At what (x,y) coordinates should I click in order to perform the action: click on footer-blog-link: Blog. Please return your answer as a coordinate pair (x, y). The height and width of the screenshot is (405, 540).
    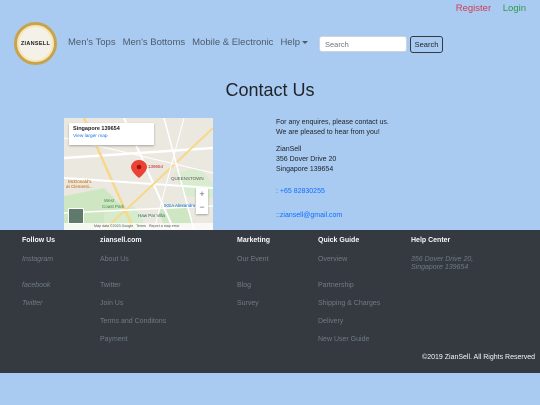
    Looking at the image, I should click on (244, 285).